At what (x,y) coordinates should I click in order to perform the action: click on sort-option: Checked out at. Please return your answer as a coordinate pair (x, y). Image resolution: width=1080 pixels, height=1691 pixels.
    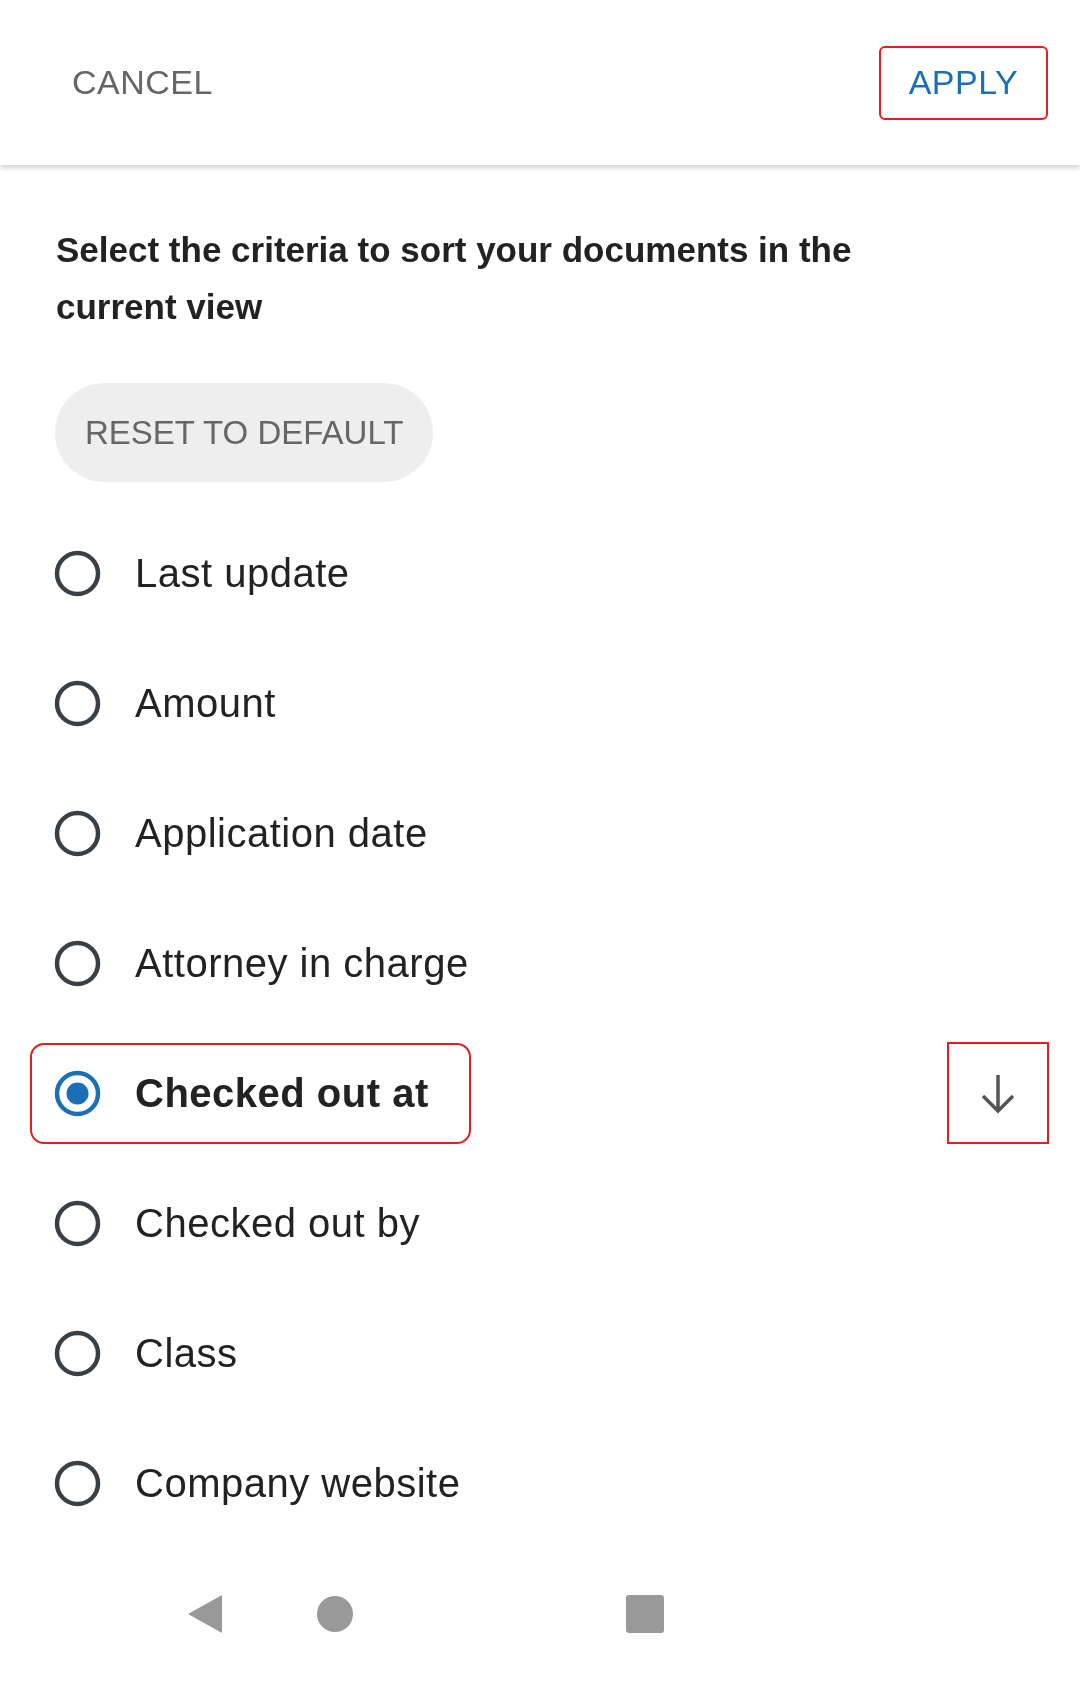
    Looking at the image, I should click on (250, 1093).